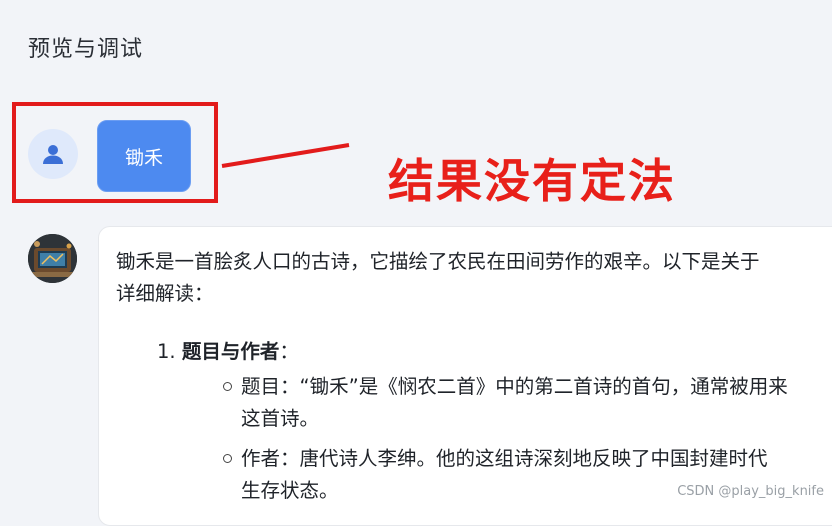  Describe the element at coordinates (166, 351) in the screenshot. I see `list-number: 1.` at that location.